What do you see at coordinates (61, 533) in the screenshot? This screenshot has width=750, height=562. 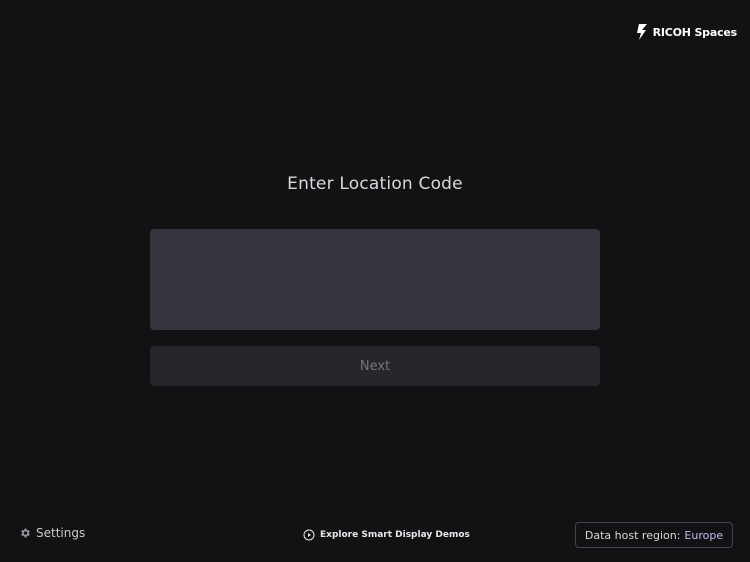 I see `settings-label: Settings` at bounding box center [61, 533].